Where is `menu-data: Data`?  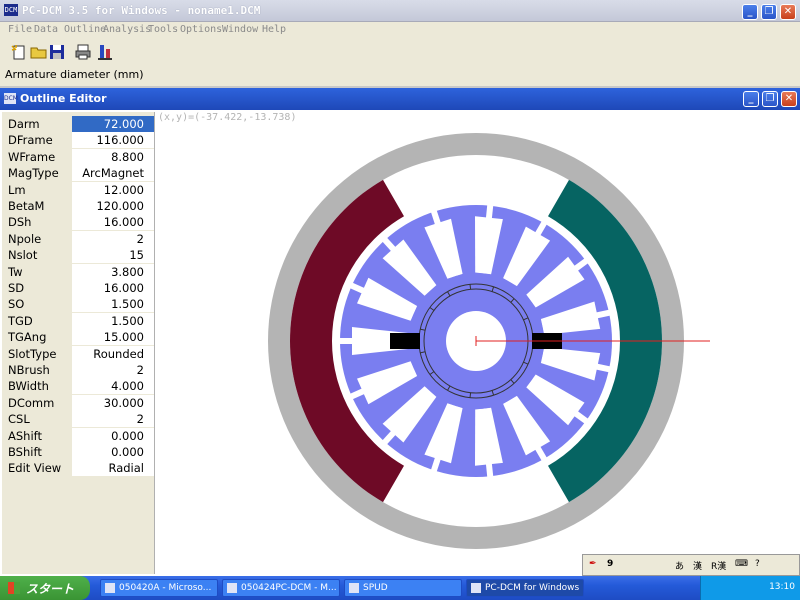 menu-data: Data is located at coordinates (46, 29).